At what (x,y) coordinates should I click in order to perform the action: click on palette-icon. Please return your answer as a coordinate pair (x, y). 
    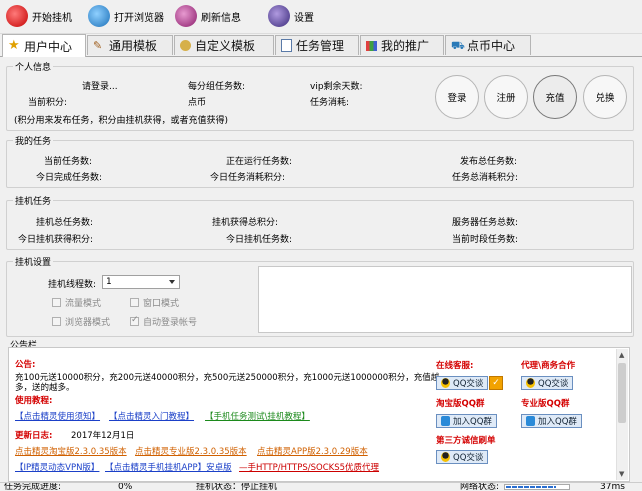
    Looking at the image, I should click on (185, 45).